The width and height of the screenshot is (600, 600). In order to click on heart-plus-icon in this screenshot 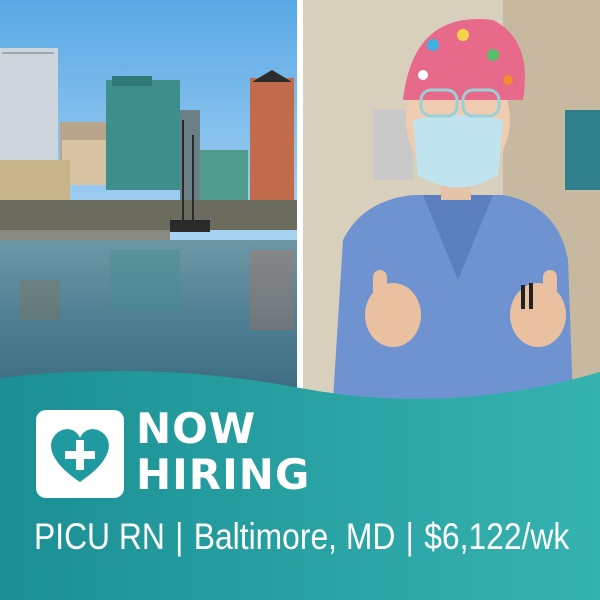, I will do `click(80, 454)`.